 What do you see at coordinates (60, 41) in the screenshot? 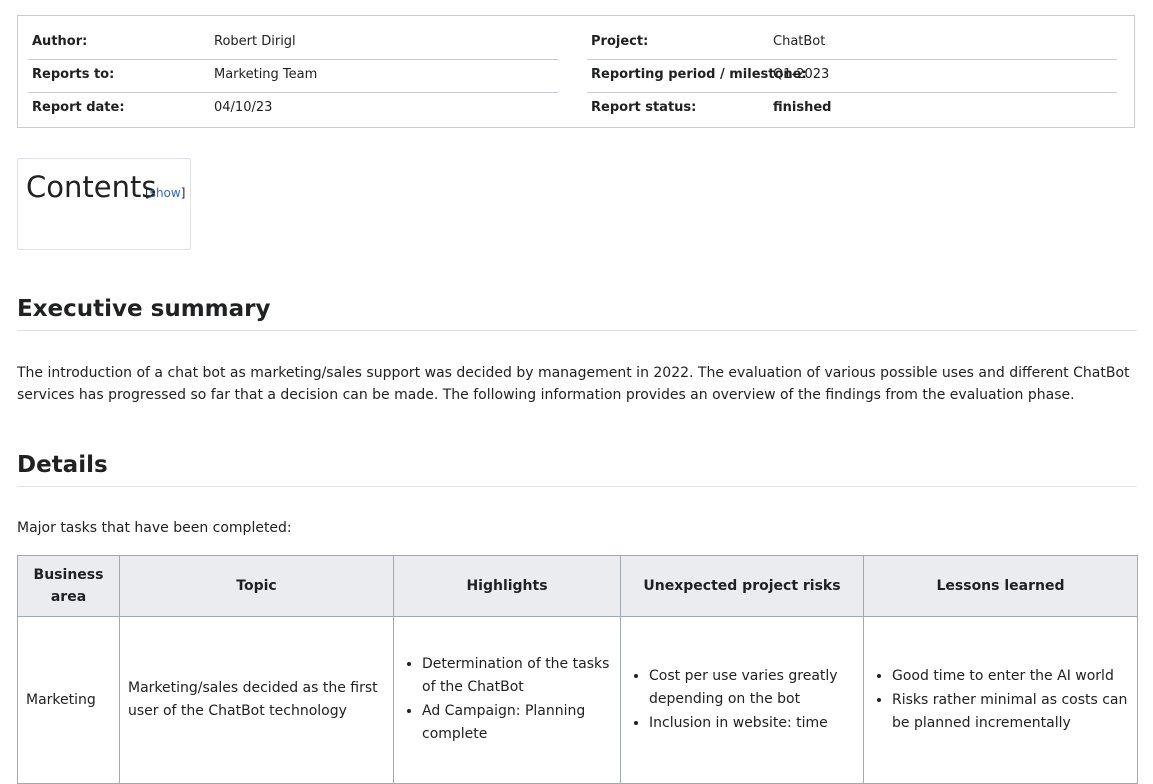
I see `info-label: Author:` at bounding box center [60, 41].